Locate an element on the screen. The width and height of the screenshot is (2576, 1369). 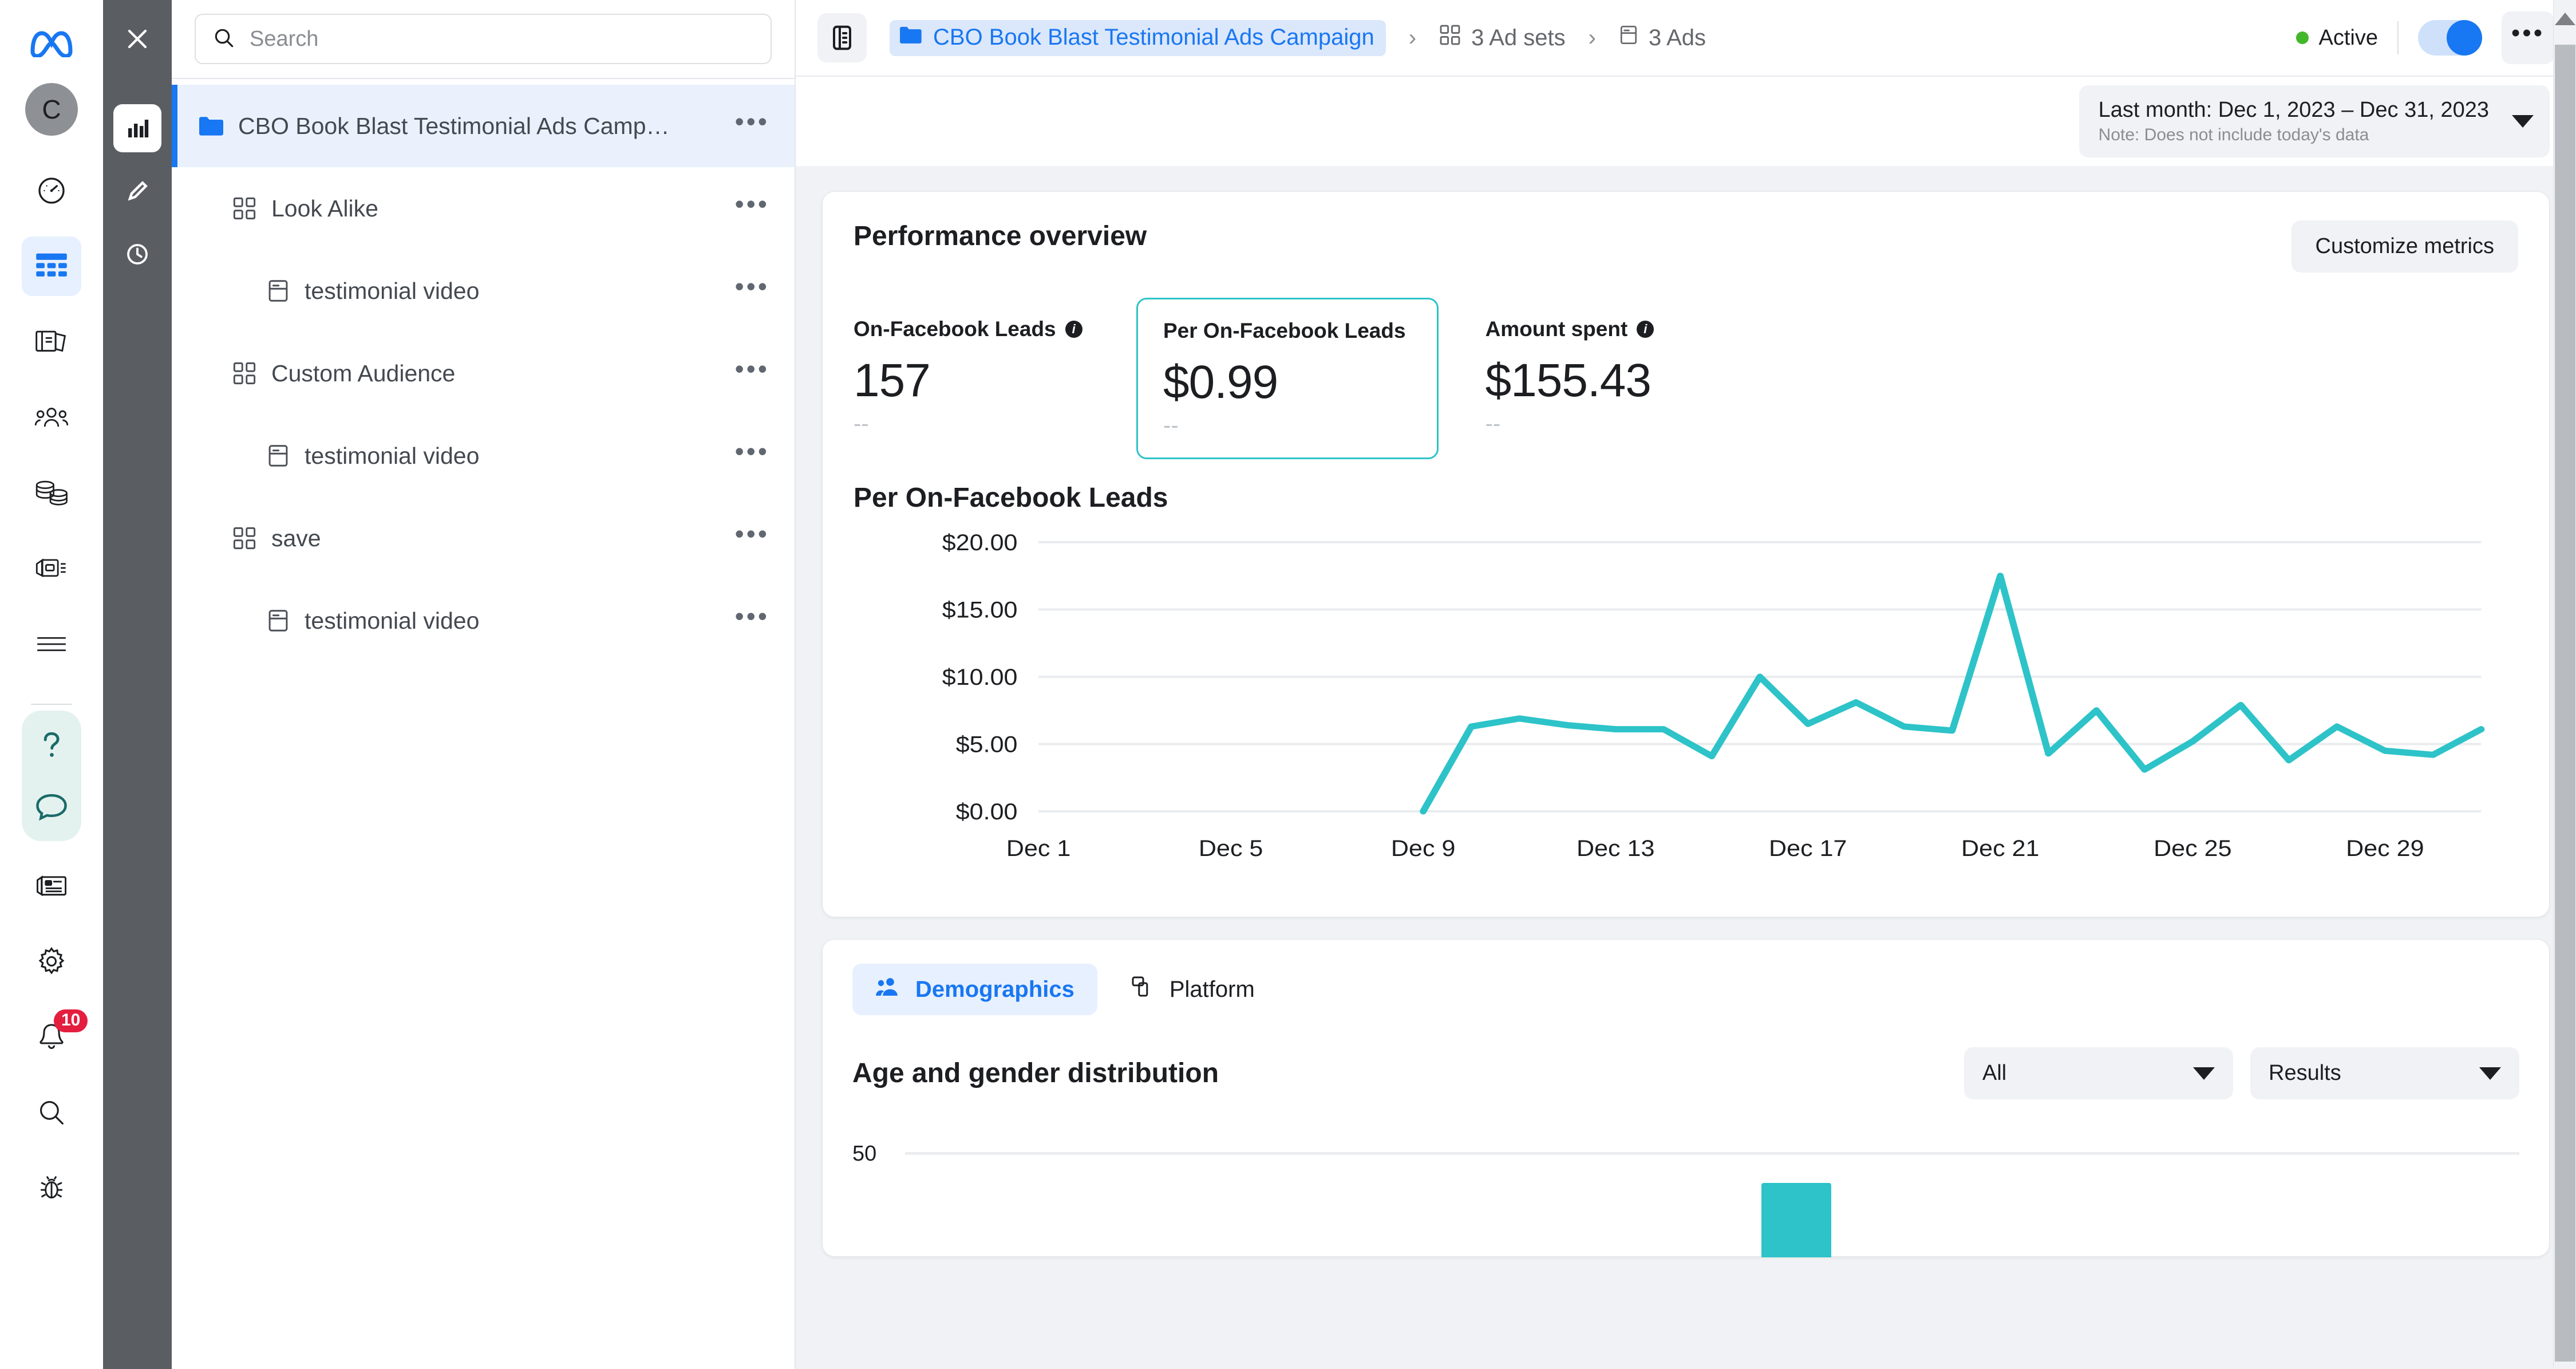
topbar-actions: Active ••• is located at coordinates (2436, 37).